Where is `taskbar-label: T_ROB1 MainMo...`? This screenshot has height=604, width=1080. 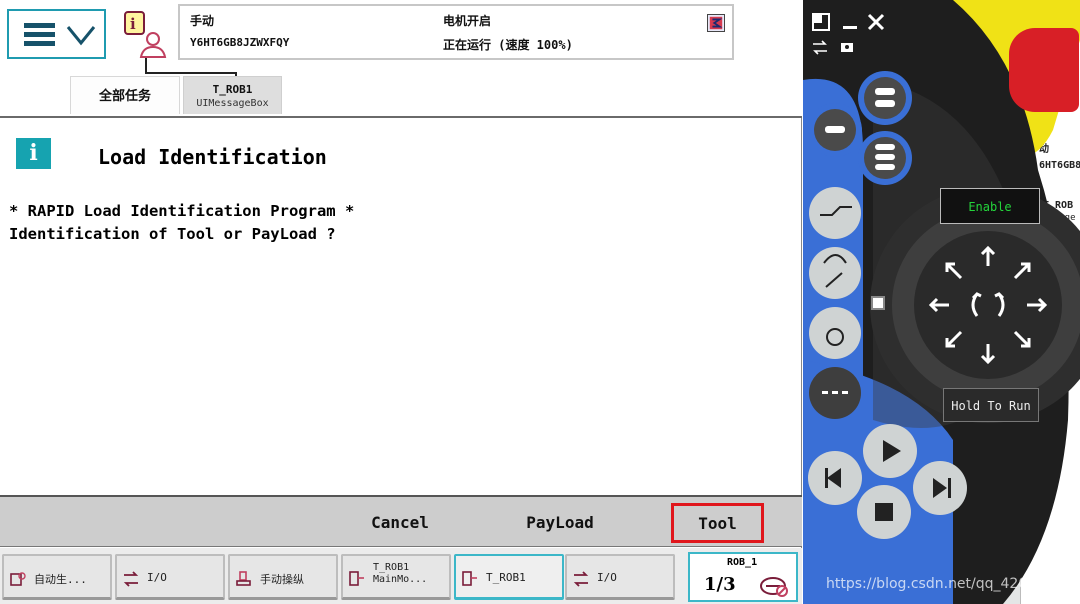 taskbar-label: T_ROB1 MainMo... is located at coordinates (400, 573).